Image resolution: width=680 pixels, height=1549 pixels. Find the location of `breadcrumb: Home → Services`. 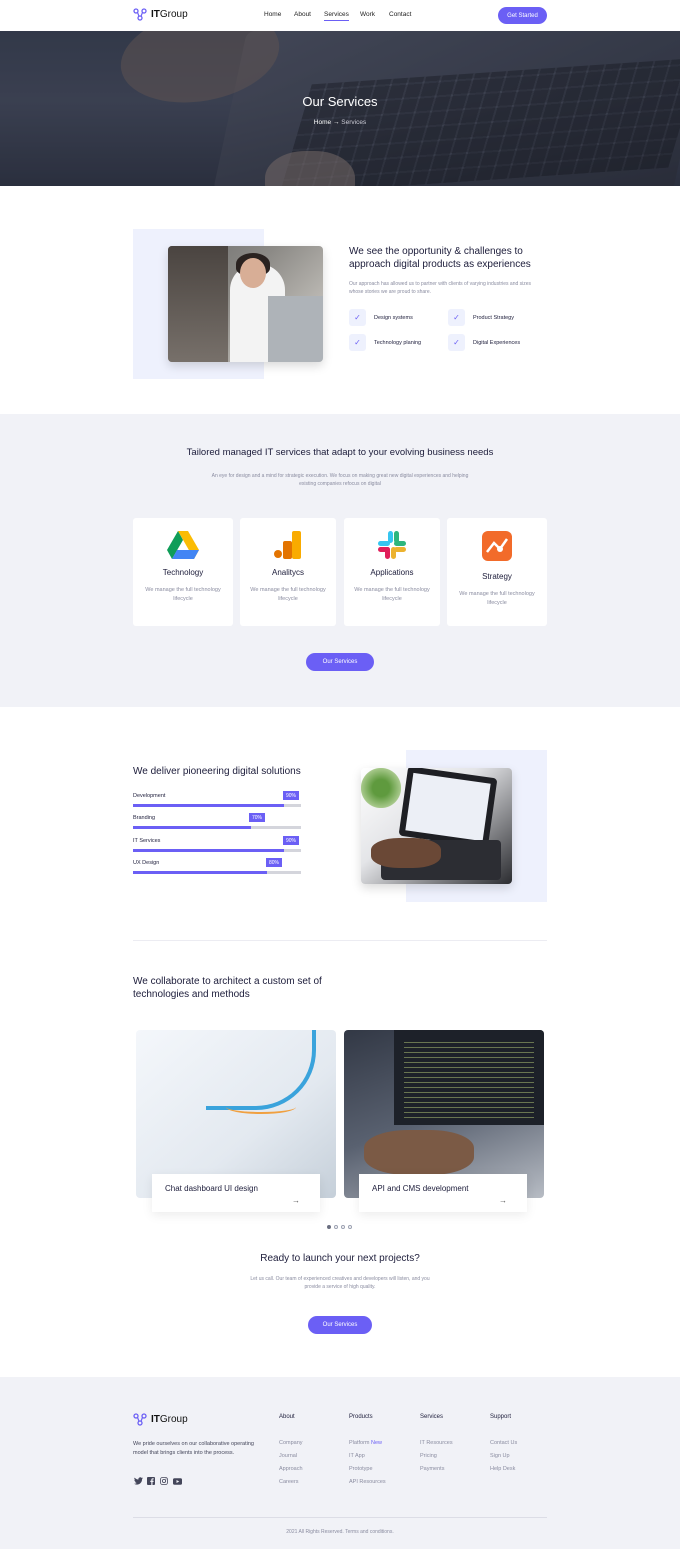

breadcrumb: Home → Services is located at coordinates (340, 122).